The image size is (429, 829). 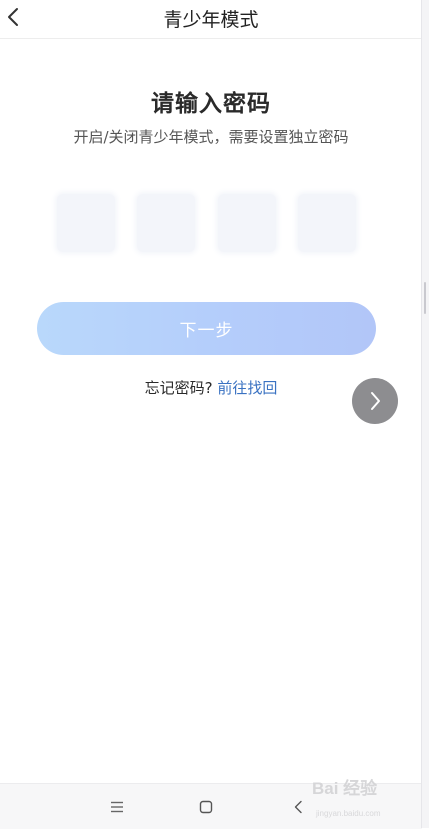 What do you see at coordinates (211, 137) in the screenshot?
I see `password-subtitle: 开启/关闭青少年模式，需要设置独立密码` at bounding box center [211, 137].